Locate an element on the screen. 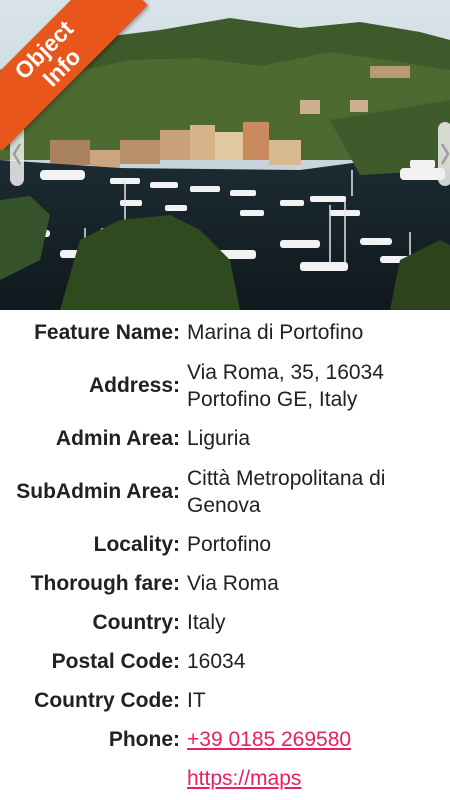  row-country: Country: Italy is located at coordinates (225, 622).